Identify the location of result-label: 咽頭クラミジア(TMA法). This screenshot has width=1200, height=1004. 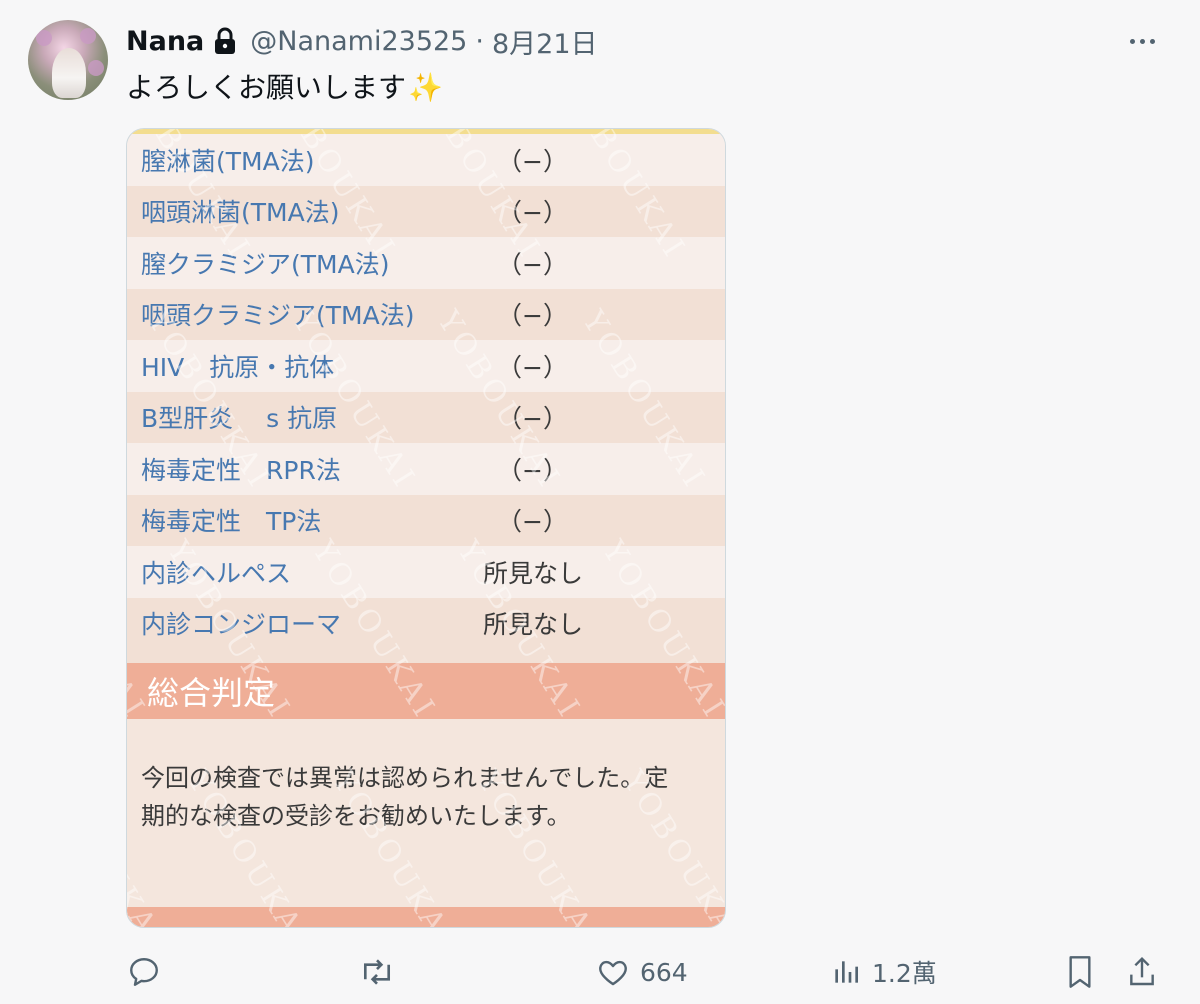
(278, 316).